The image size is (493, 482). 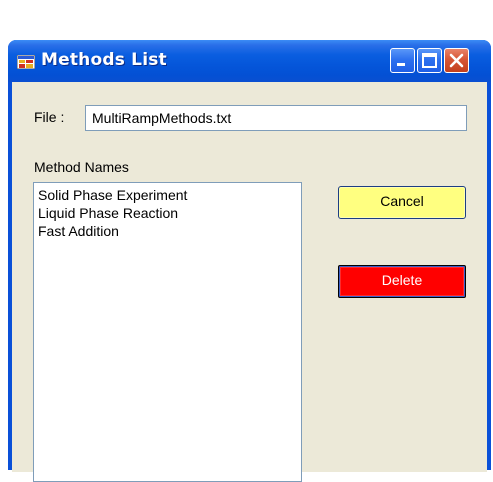 I want to click on list-item: Fast Addition, so click(x=169, y=231).